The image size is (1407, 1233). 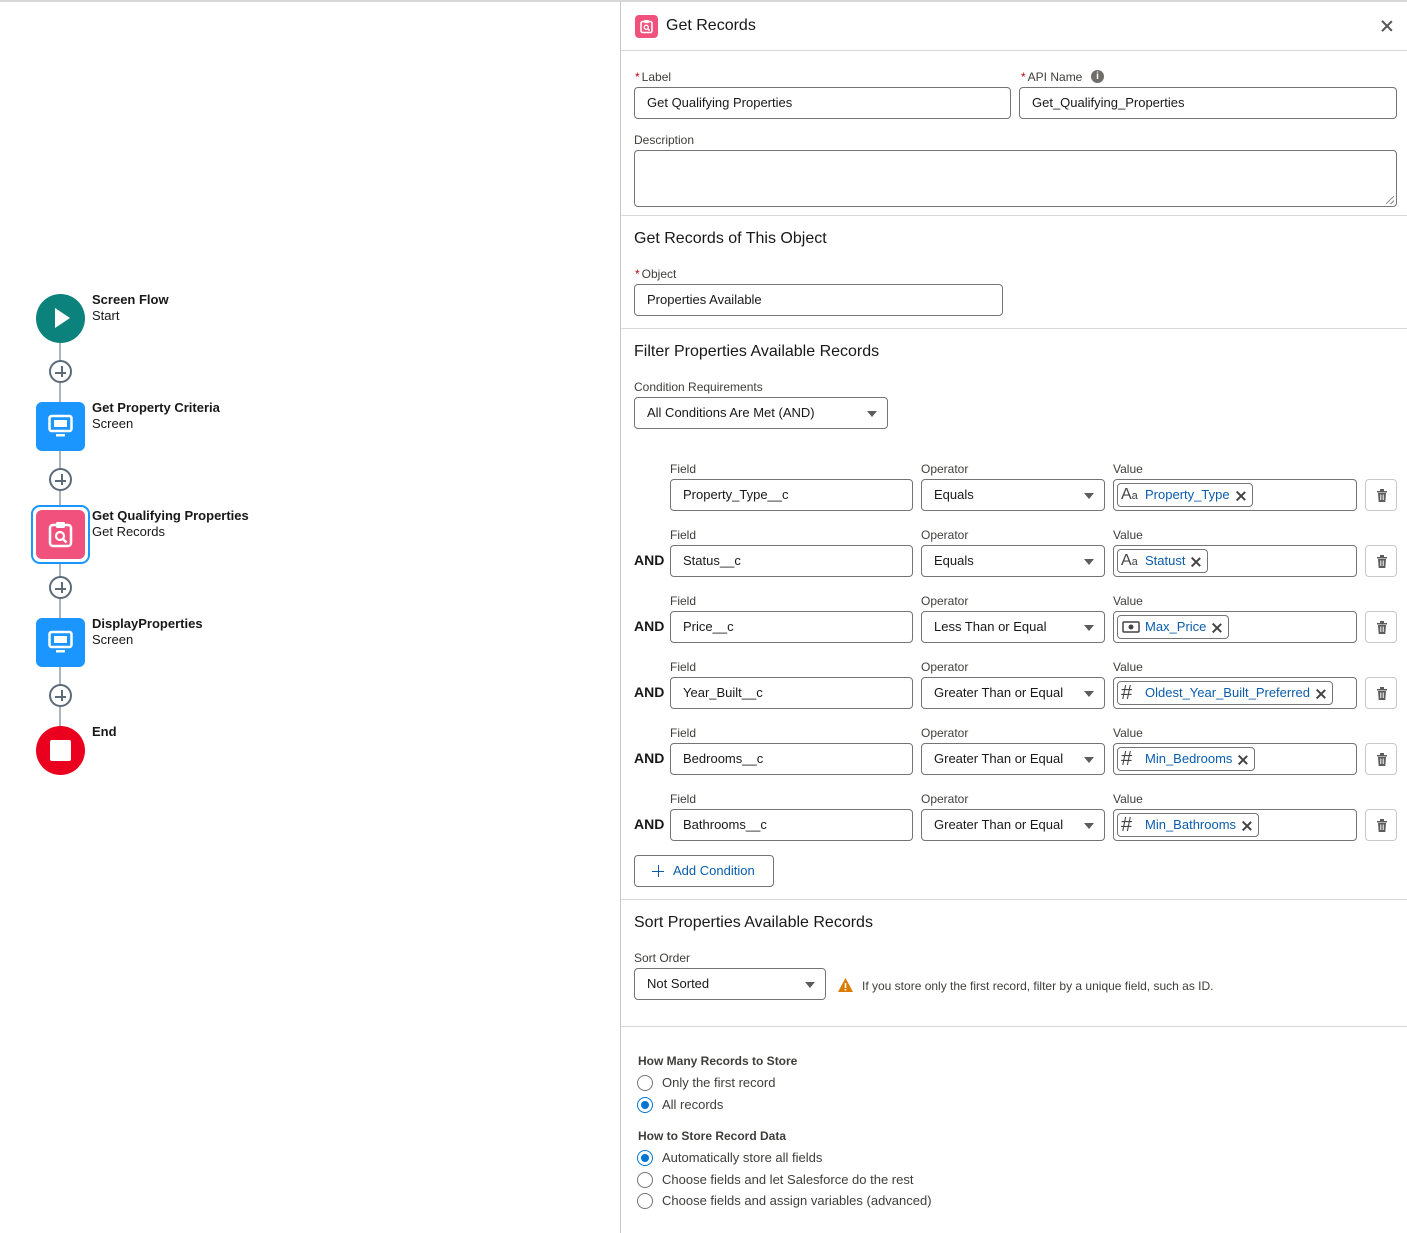 What do you see at coordinates (1185, 495) in the screenshot?
I see `resource-pill: Aa Property_Type` at bounding box center [1185, 495].